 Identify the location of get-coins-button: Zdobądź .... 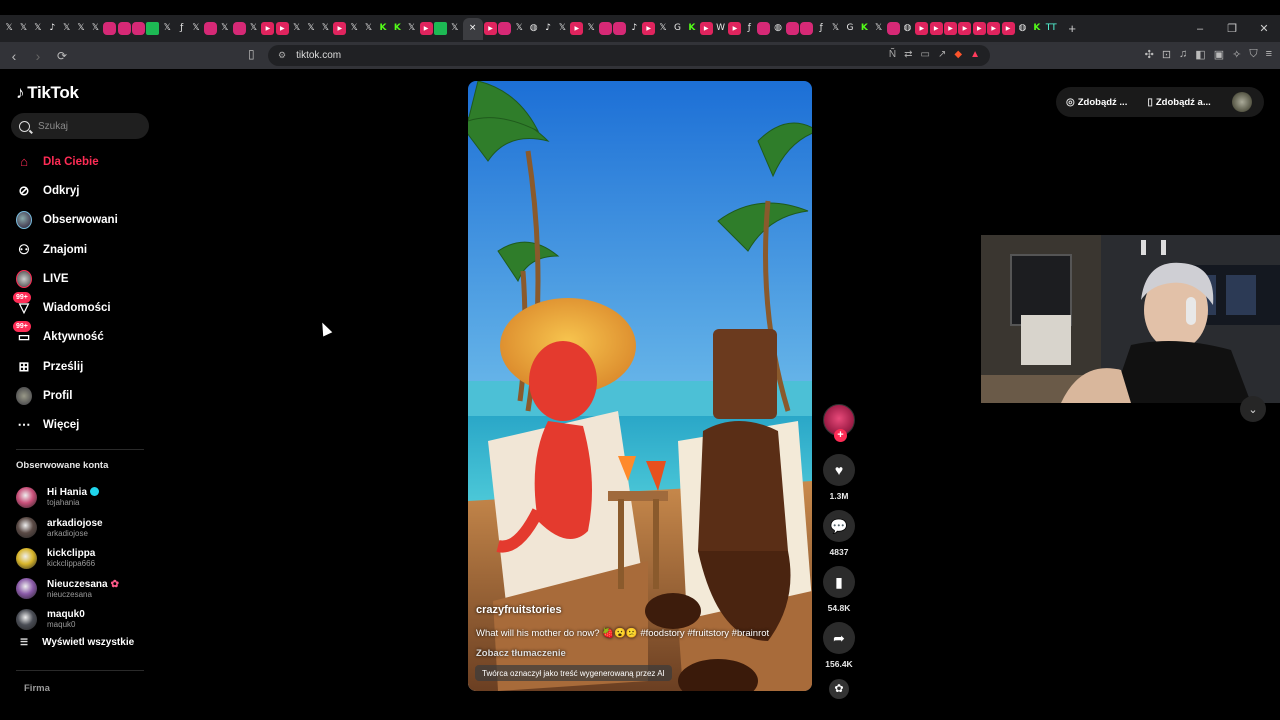
(1103, 102).